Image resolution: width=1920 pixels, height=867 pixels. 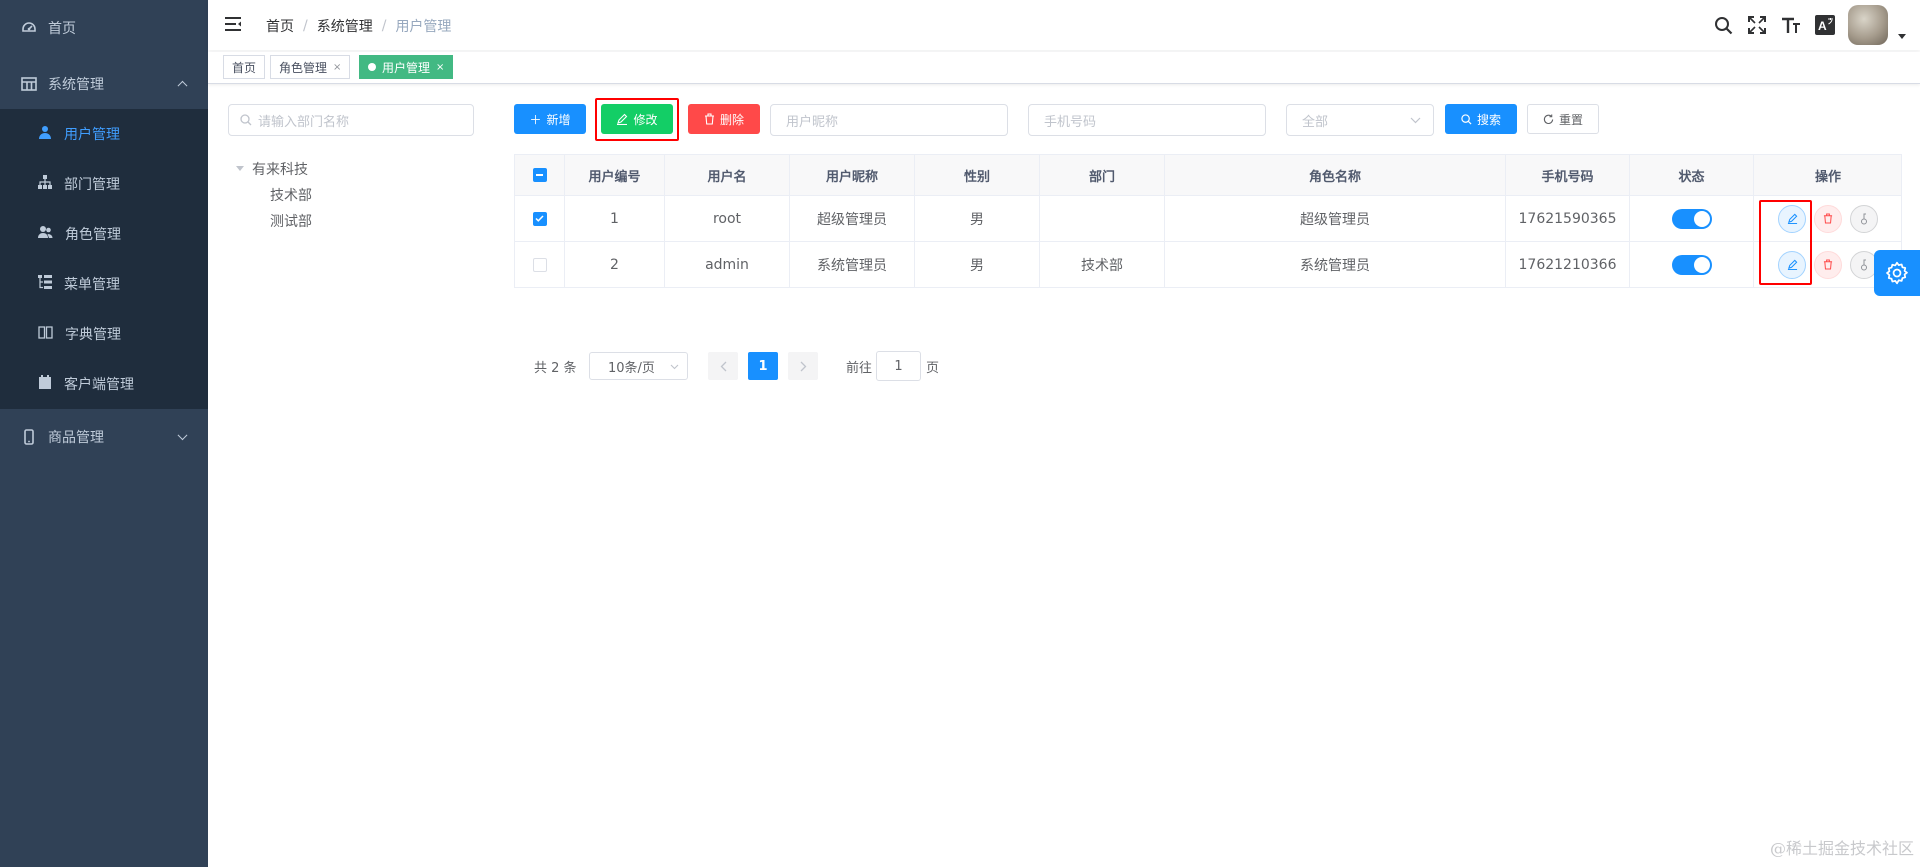 What do you see at coordinates (45, 184) in the screenshot?
I see `tree-icon` at bounding box center [45, 184].